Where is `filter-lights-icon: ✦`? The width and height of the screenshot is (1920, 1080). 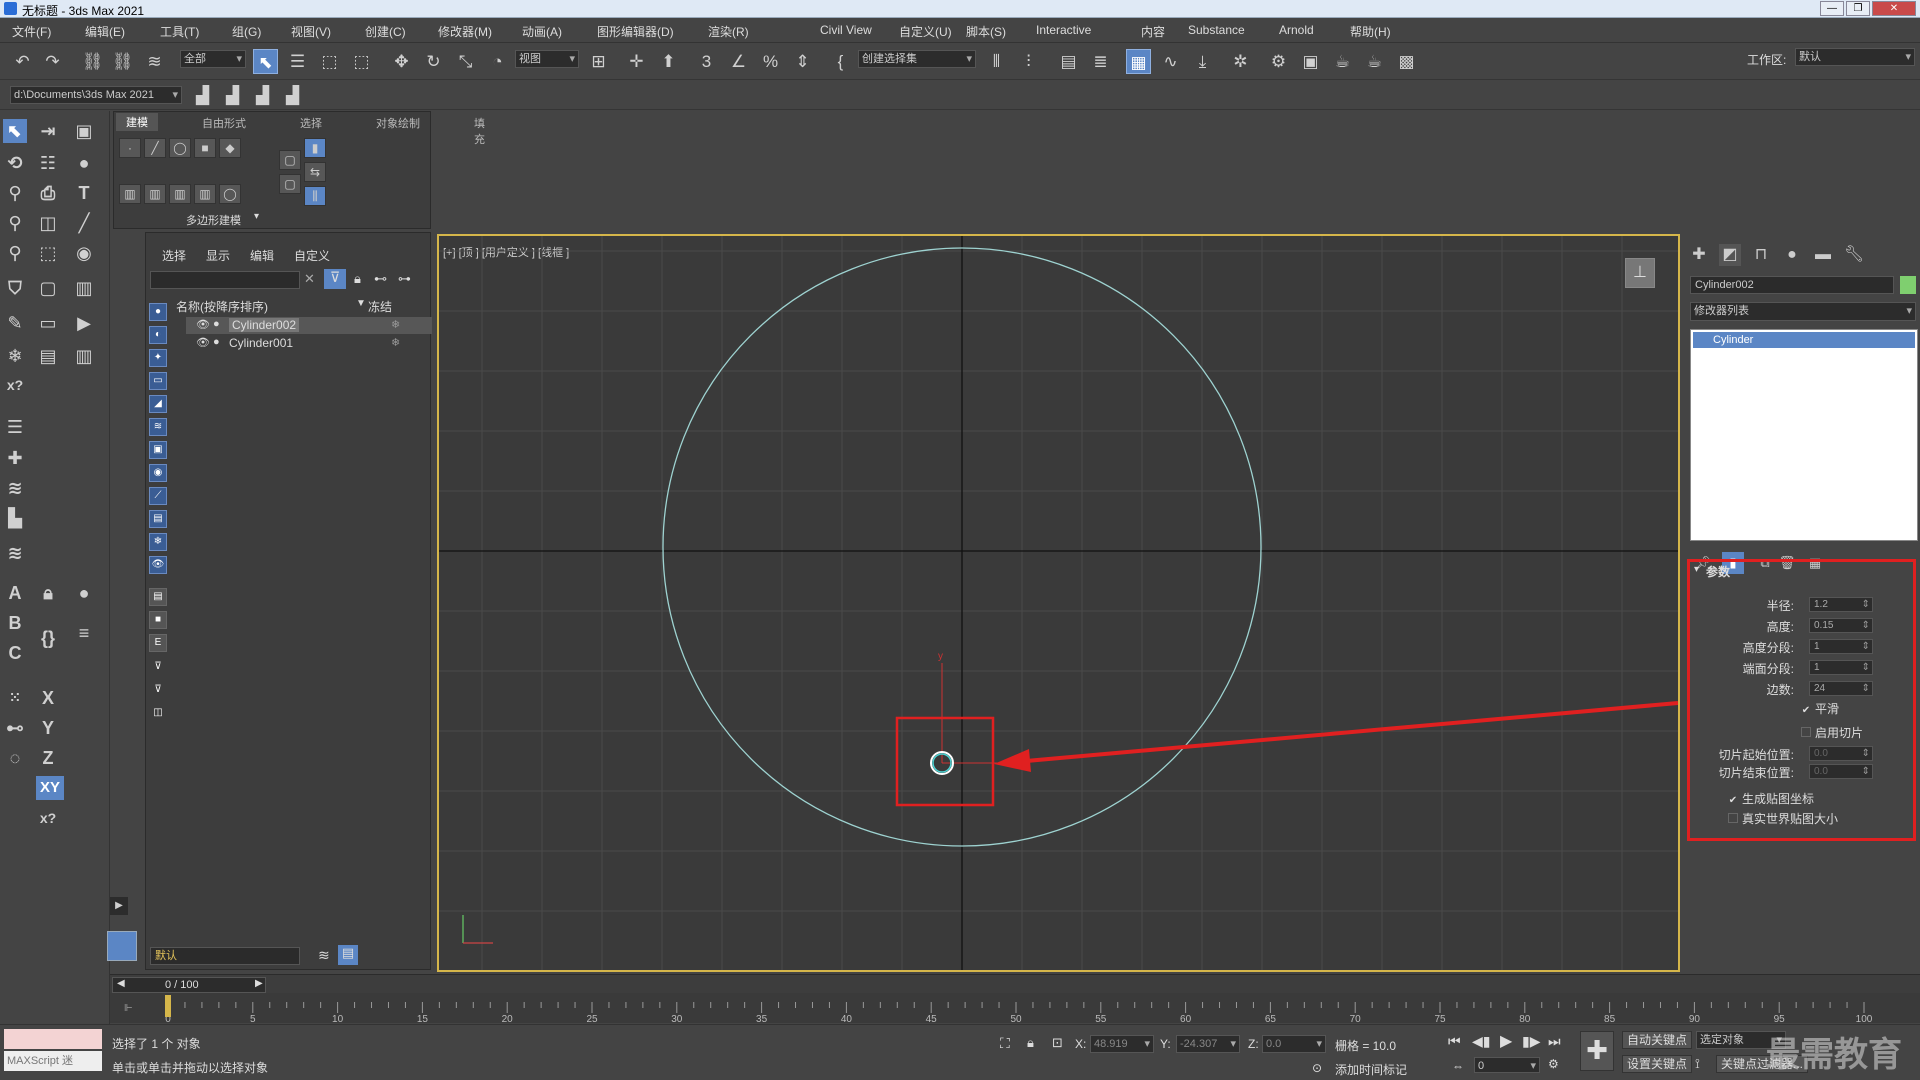 filter-lights-icon: ✦ is located at coordinates (158, 358).